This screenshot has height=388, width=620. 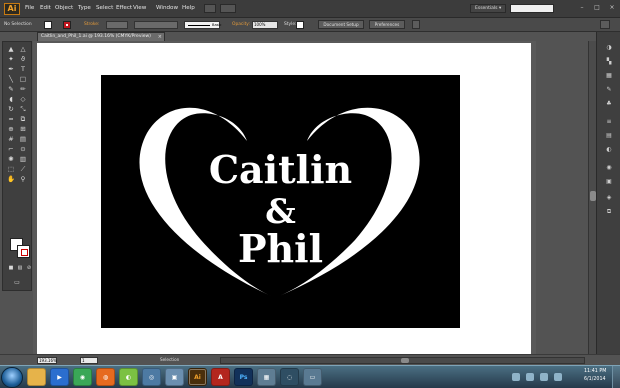 What do you see at coordinates (243, 377) in the screenshot?
I see `photoshop-icon: Ps` at bounding box center [243, 377].